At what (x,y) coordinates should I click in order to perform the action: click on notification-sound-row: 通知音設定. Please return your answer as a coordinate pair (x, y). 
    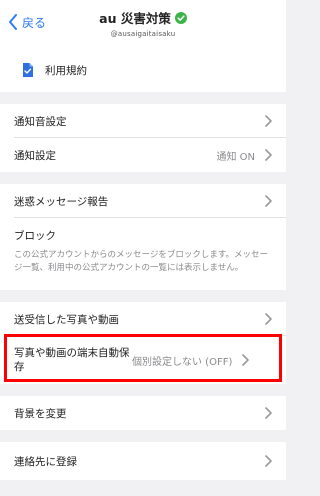
    Looking at the image, I should click on (143, 121).